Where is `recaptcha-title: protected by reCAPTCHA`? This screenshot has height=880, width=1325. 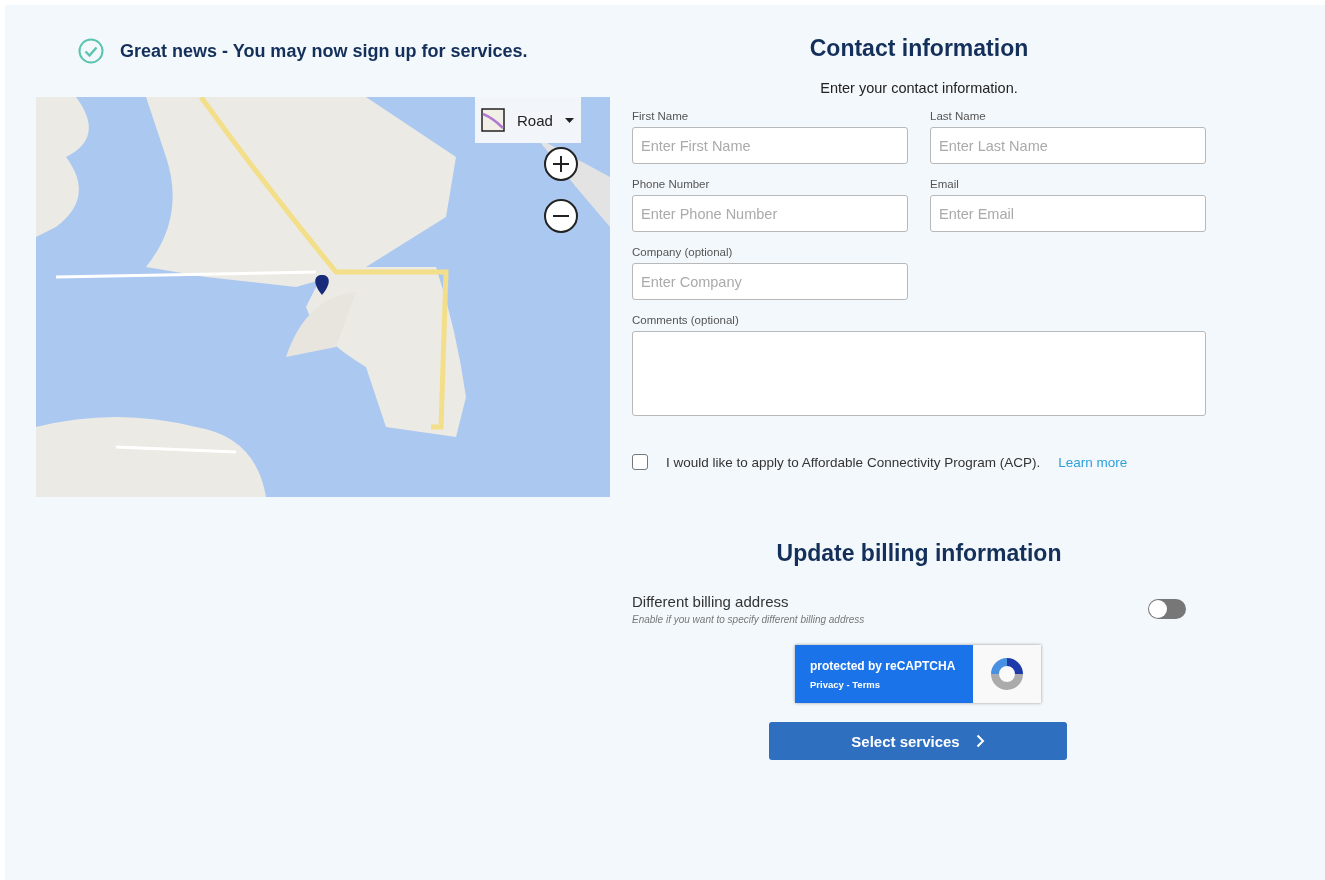
recaptcha-title: protected by reCAPTCHA is located at coordinates (883, 665).